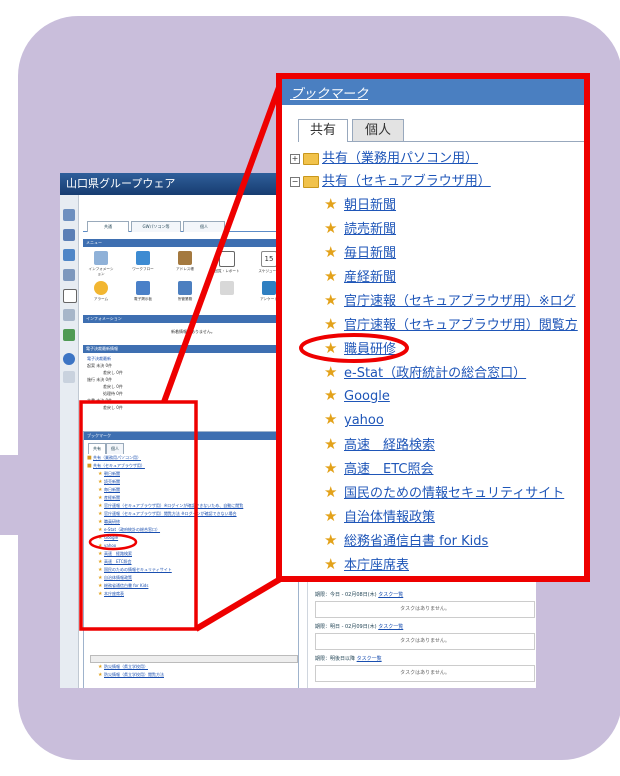 Image resolution: width=620 pixels, height=776 pixels. I want to click on callout-line-top, so click(223, 240).